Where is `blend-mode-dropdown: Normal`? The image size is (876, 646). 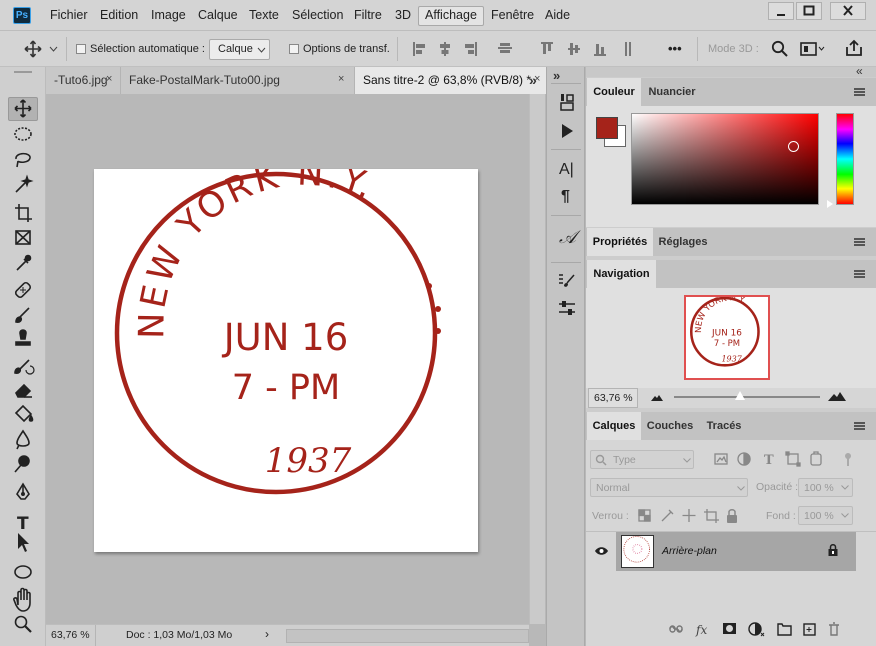
blend-mode-dropdown: Normal is located at coordinates (669, 487).